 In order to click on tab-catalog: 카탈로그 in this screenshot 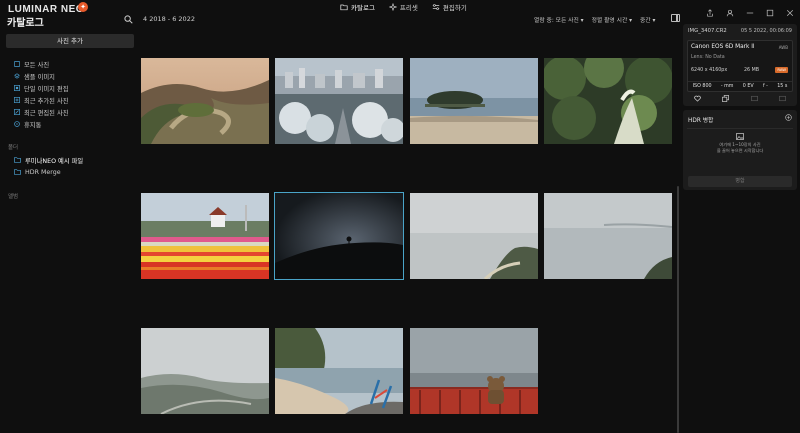, I will do `click(357, 7)`.